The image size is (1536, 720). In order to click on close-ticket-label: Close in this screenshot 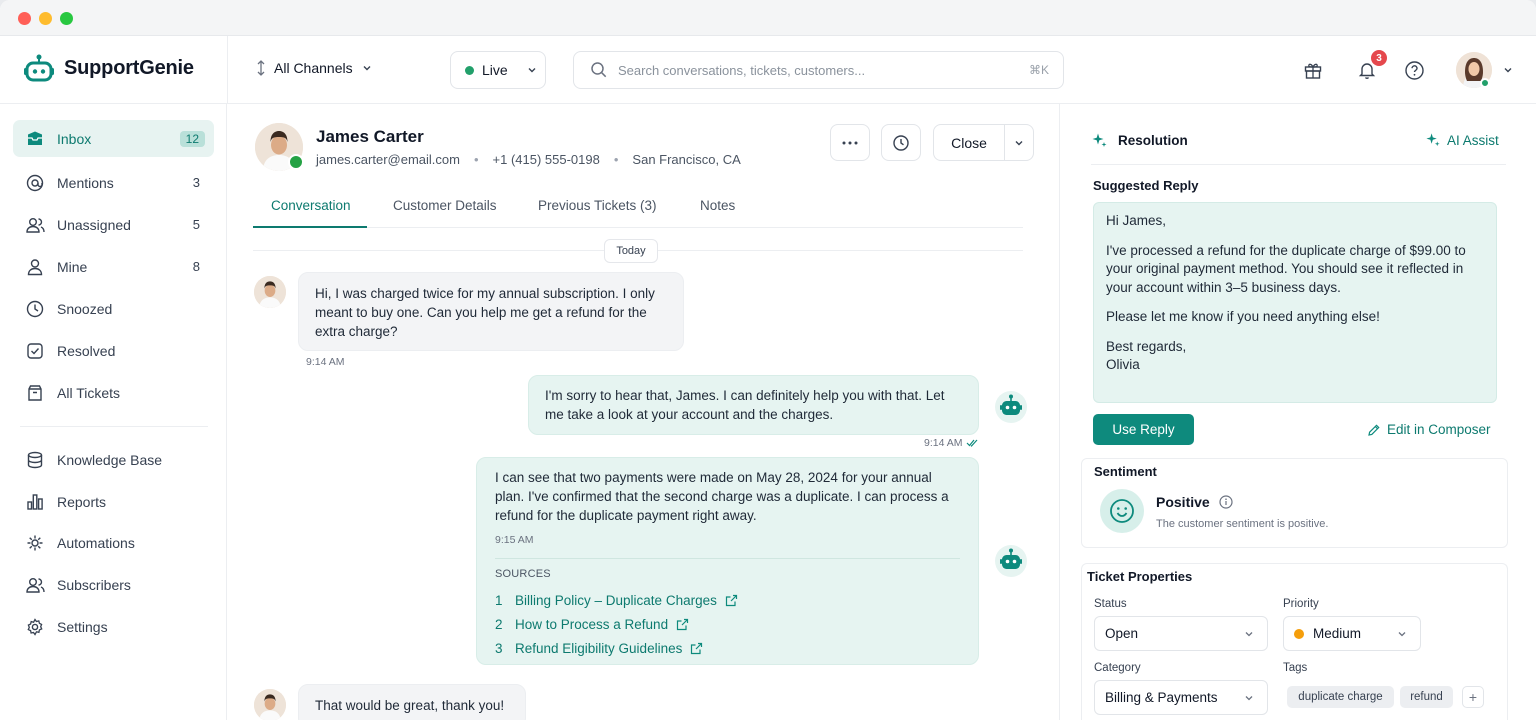, I will do `click(969, 142)`.